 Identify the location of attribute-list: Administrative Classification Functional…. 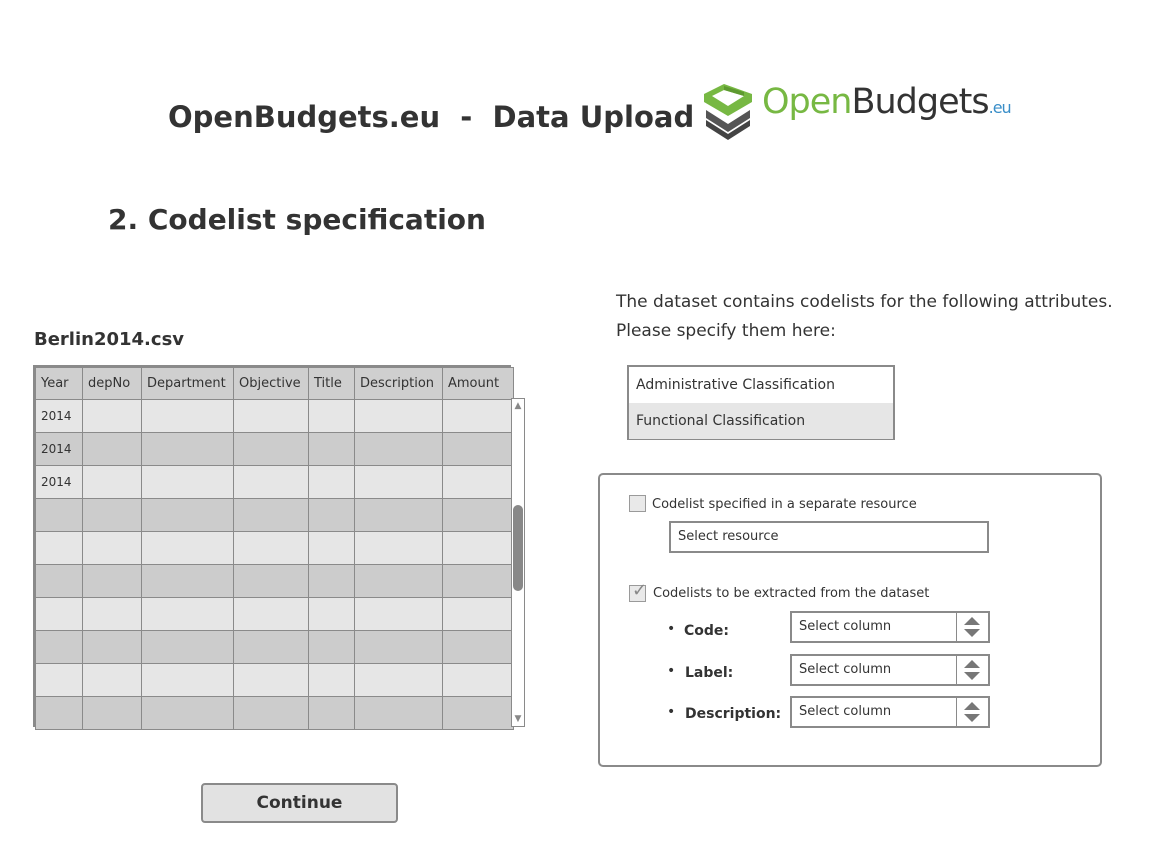
(761, 402).